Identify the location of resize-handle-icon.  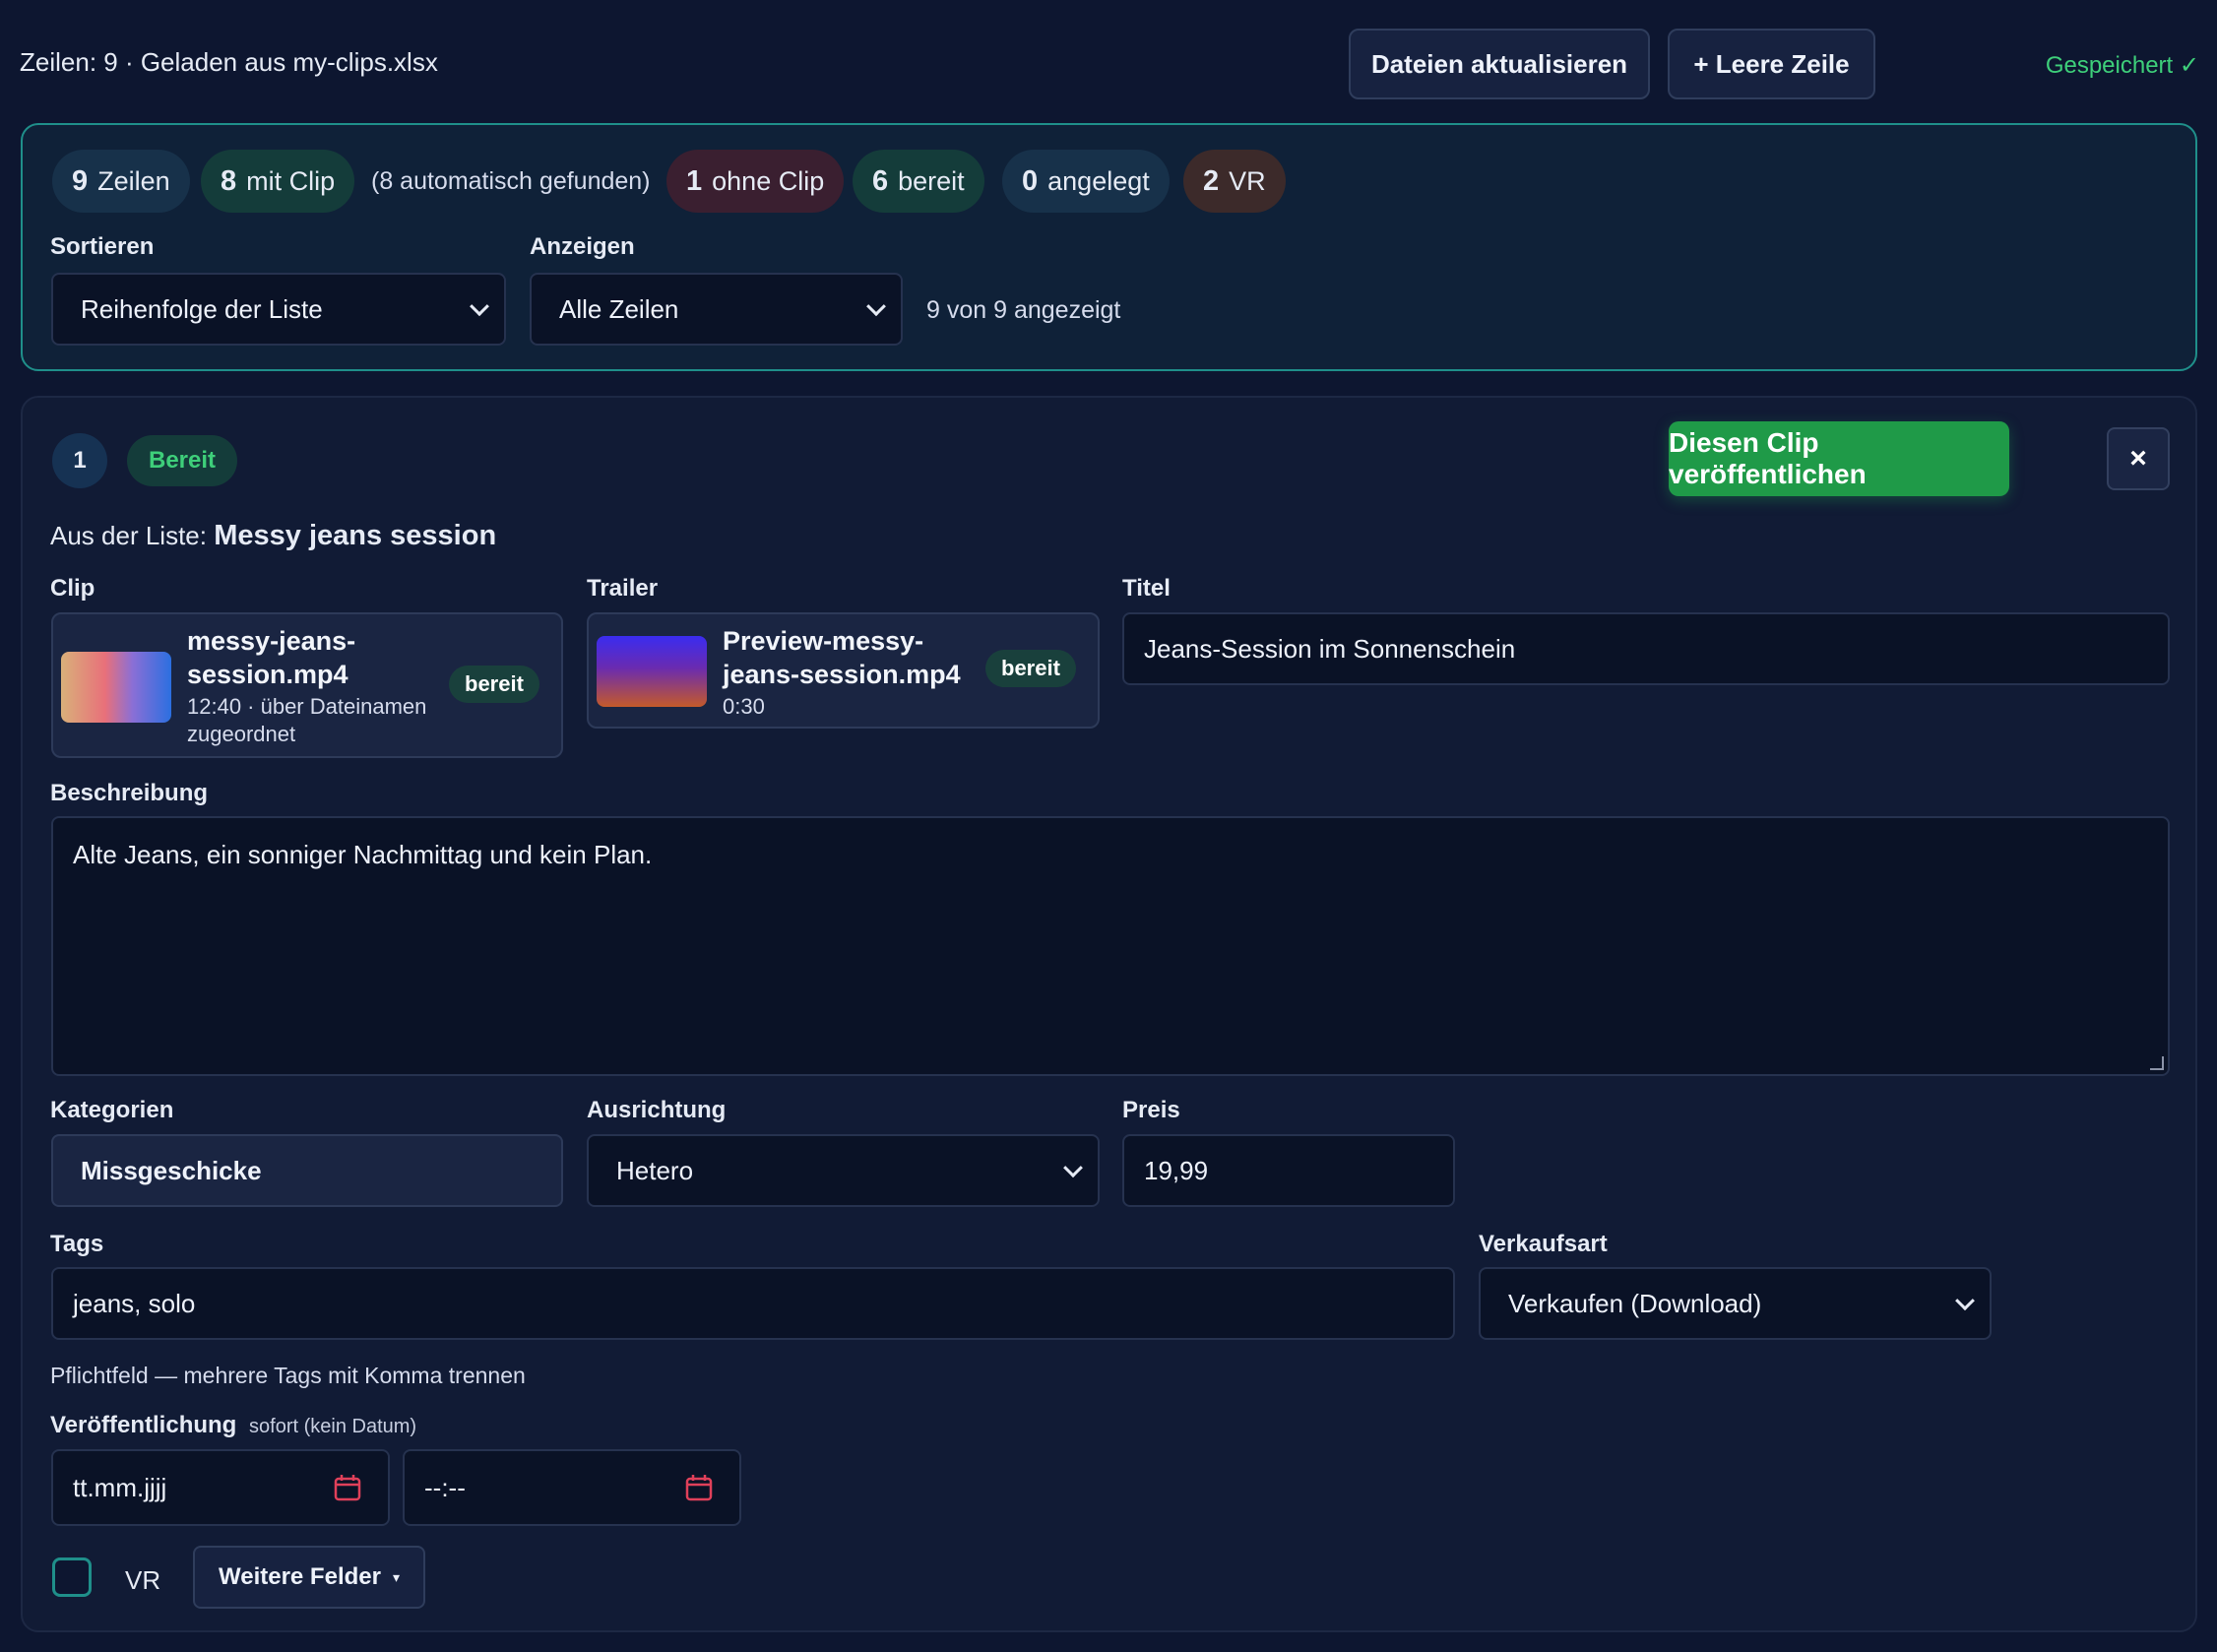
(2157, 1063).